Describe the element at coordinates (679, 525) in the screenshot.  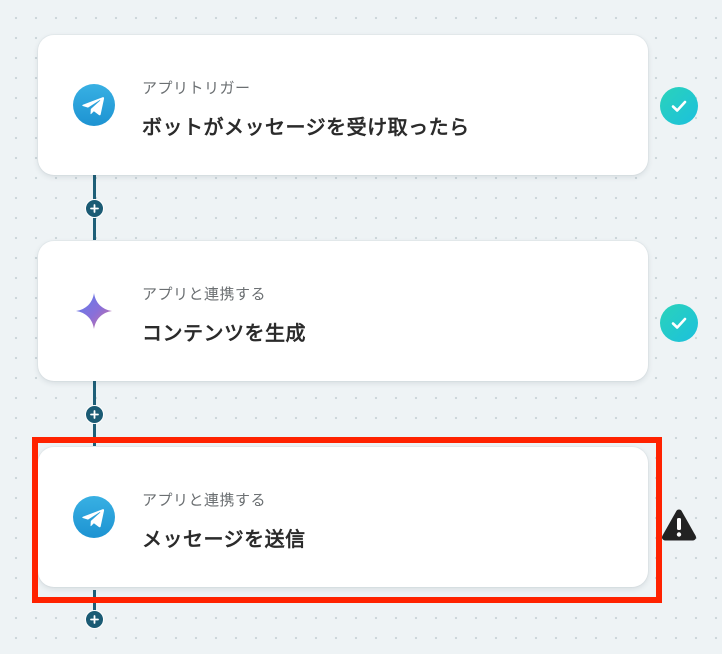
I see `warning-icon` at that location.